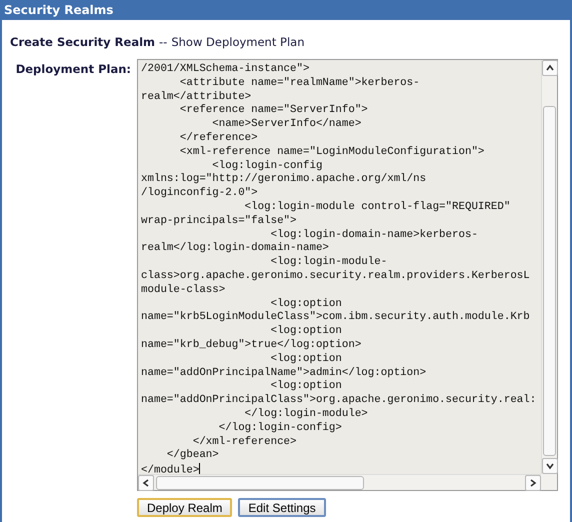 This screenshot has height=522, width=572. What do you see at coordinates (550, 466) in the screenshot?
I see `down-chevron-icon` at bounding box center [550, 466].